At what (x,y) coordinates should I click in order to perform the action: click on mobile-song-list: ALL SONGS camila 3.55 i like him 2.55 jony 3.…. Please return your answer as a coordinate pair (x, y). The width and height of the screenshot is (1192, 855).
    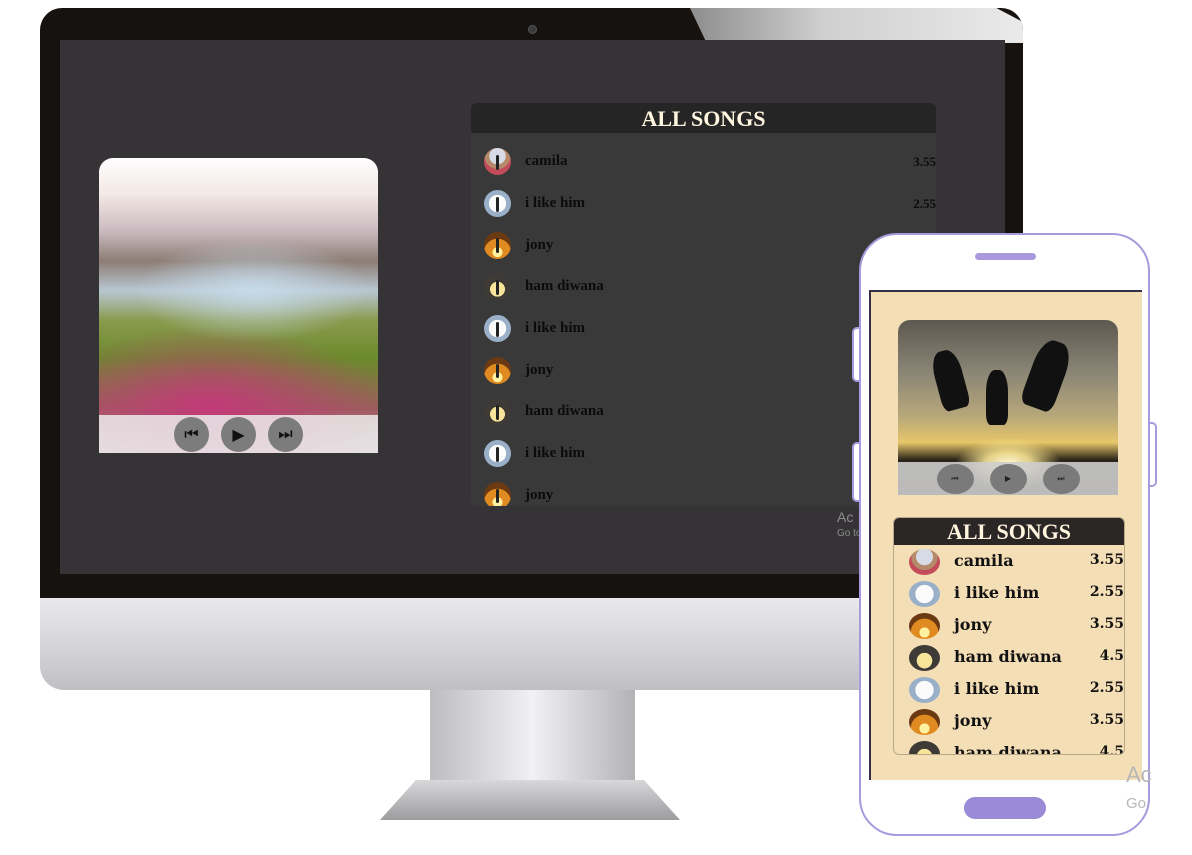
    Looking at the image, I should click on (1009, 636).